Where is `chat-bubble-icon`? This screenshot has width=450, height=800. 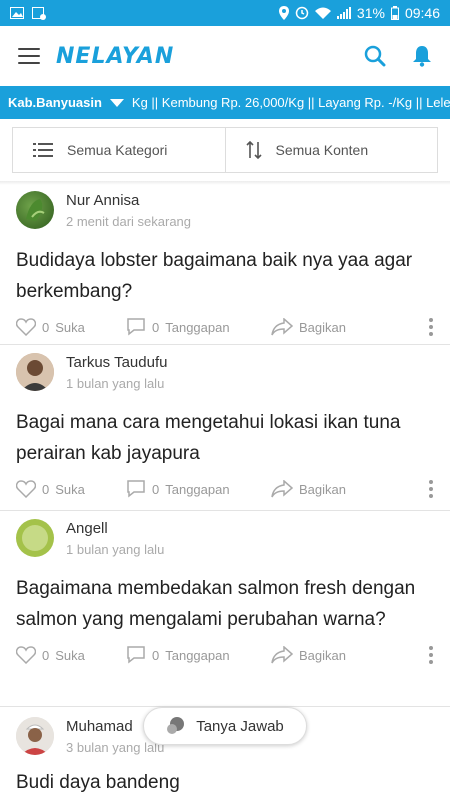
chat-bubble-icon is located at coordinates (176, 725).